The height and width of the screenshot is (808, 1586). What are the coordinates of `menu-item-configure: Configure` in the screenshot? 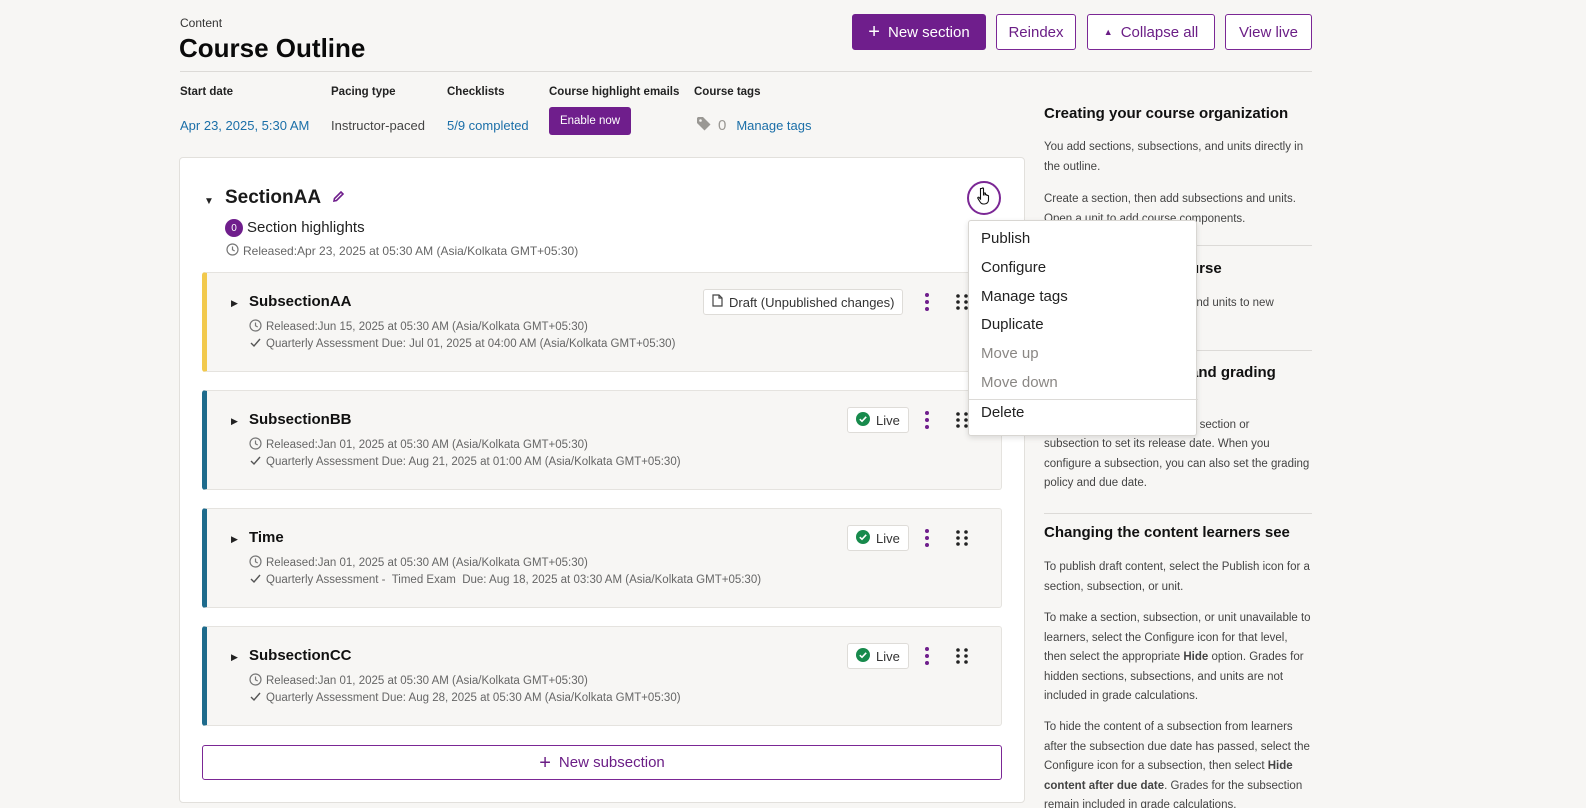 It's located at (1013, 267).